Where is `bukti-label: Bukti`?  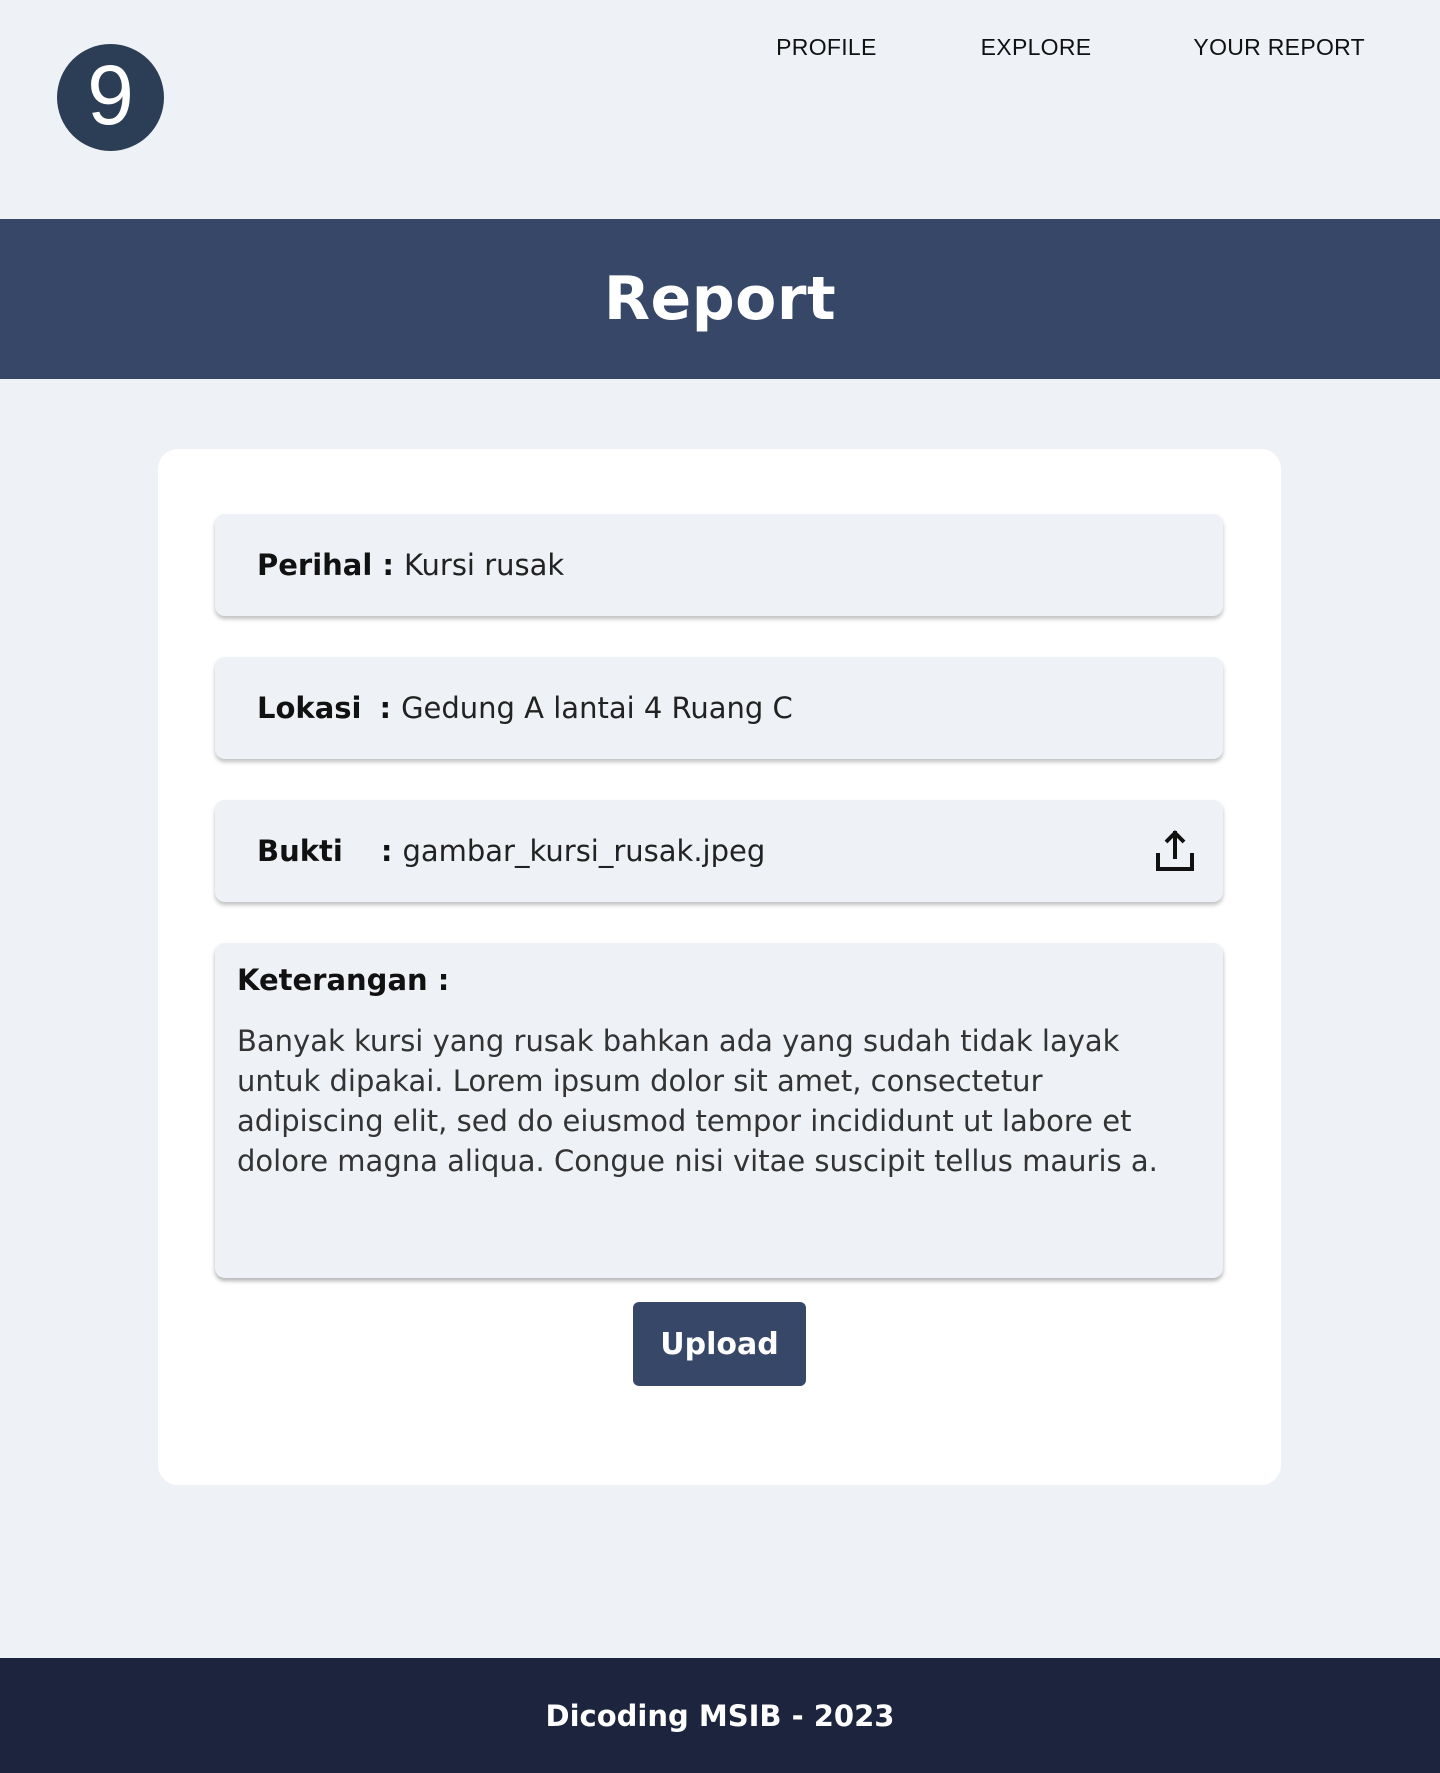 bukti-label: Bukti is located at coordinates (300, 851).